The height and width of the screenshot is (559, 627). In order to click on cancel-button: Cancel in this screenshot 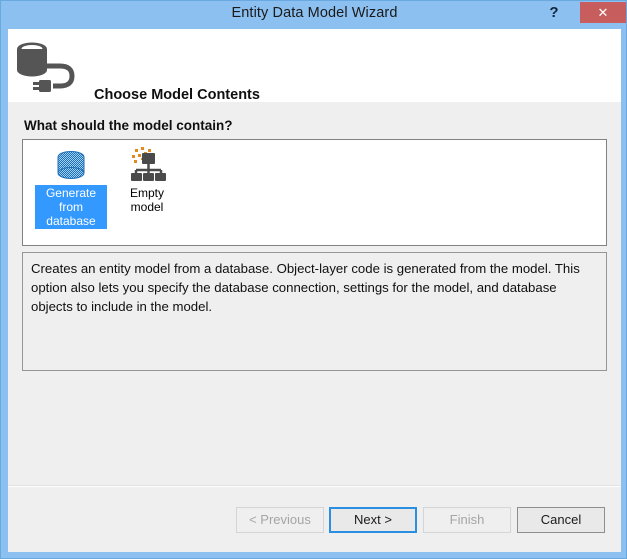, I will do `click(561, 520)`.